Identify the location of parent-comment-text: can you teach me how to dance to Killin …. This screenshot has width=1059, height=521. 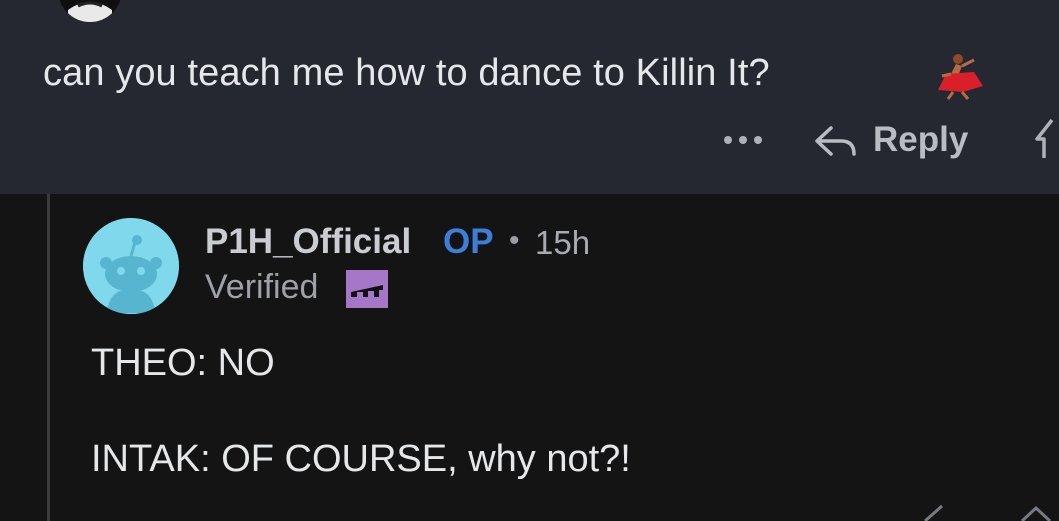
(406, 73).